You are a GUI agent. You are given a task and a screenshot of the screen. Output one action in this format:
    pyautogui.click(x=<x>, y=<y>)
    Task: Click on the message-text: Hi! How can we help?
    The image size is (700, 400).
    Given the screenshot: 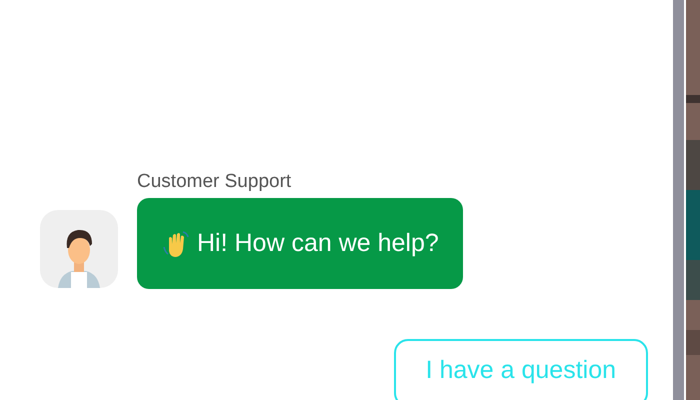 What is the action you would take?
    pyautogui.click(x=318, y=243)
    